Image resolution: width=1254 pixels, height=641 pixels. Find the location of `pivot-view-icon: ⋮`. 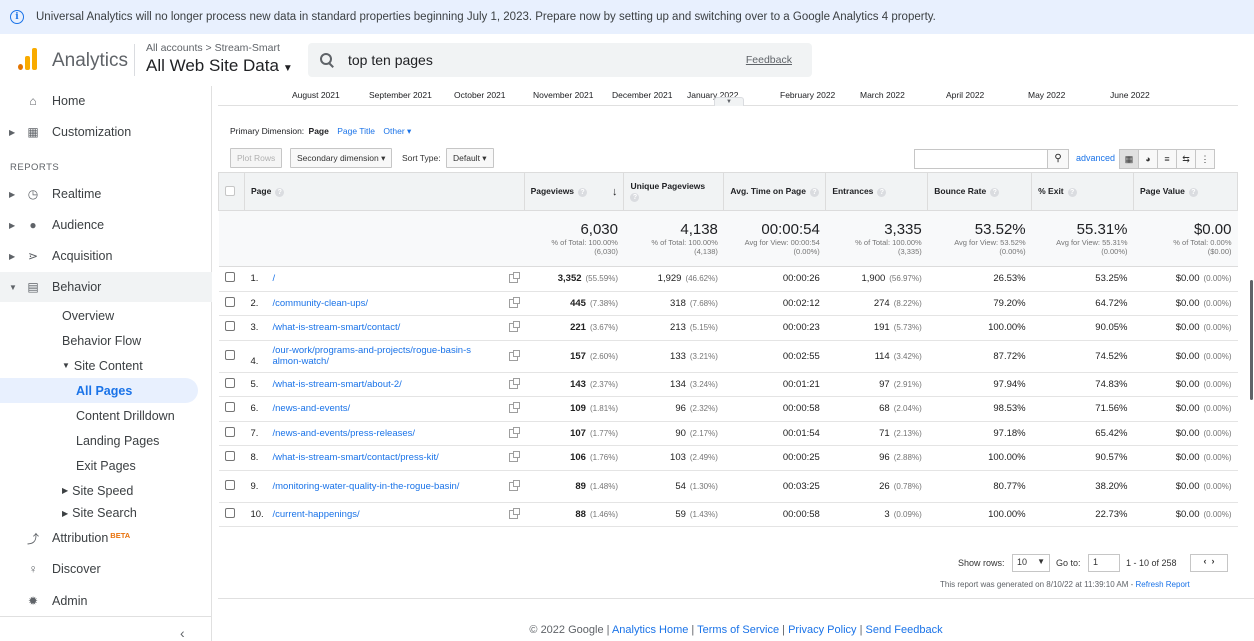

pivot-view-icon: ⋮ is located at coordinates (1205, 159).